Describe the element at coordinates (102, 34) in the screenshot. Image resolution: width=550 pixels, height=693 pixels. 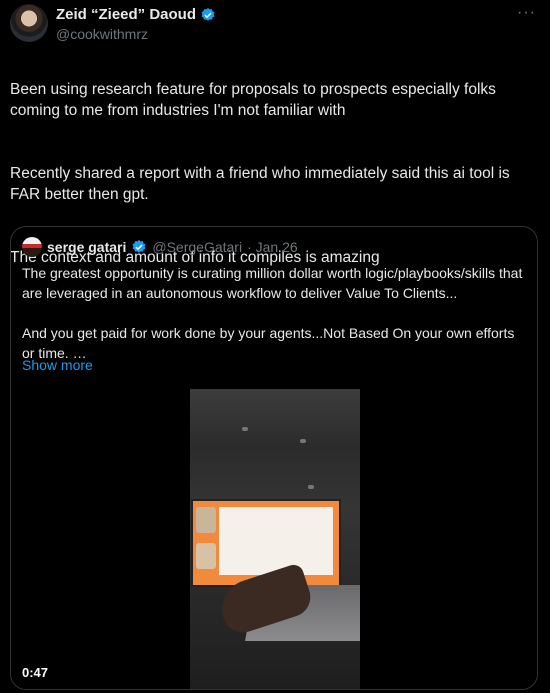
I see `author-handle: @cookwithmrz` at that location.